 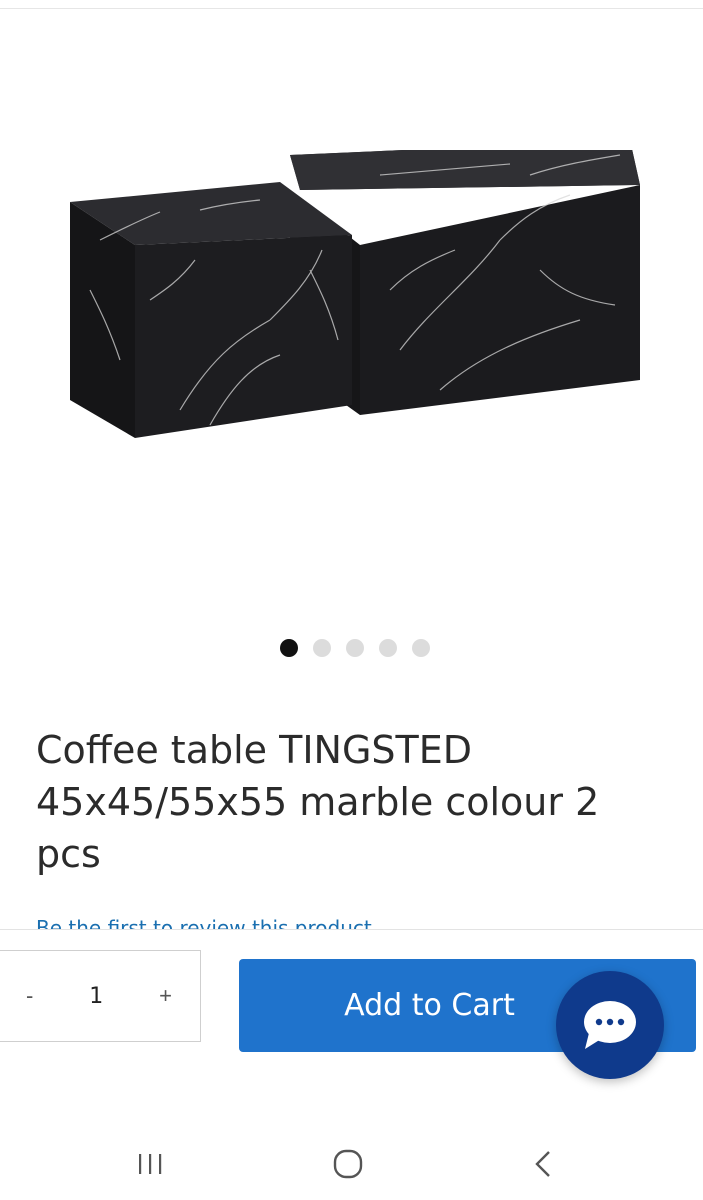 I want to click on chat-bubble-icon, so click(x=610, y=1025).